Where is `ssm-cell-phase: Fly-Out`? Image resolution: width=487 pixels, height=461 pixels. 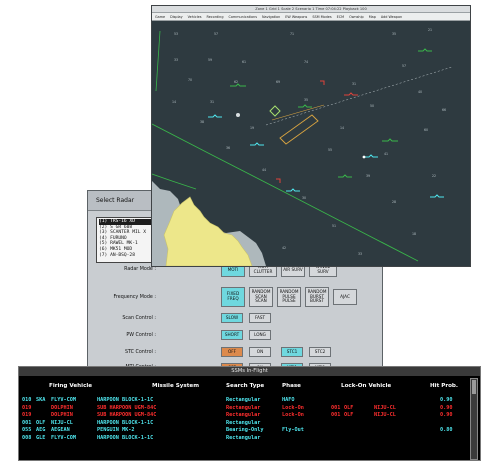 ssm-cell-phase: Fly-Out is located at coordinates (293, 430).